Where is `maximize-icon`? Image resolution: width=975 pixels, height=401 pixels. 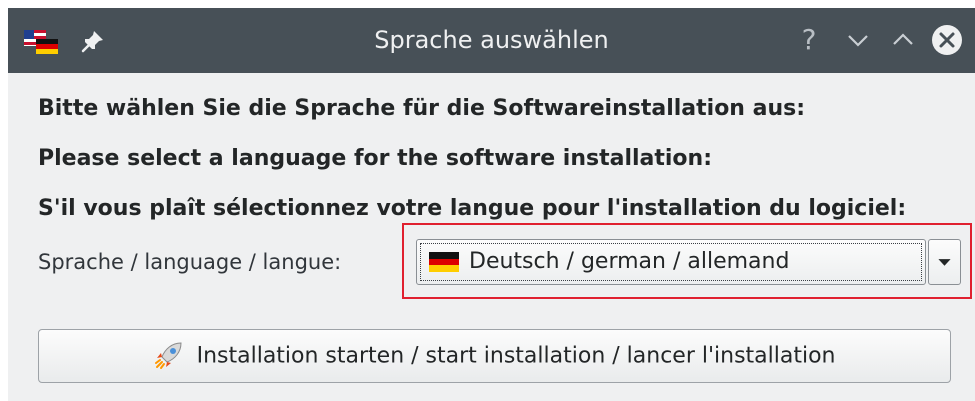 maximize-icon is located at coordinates (903, 40).